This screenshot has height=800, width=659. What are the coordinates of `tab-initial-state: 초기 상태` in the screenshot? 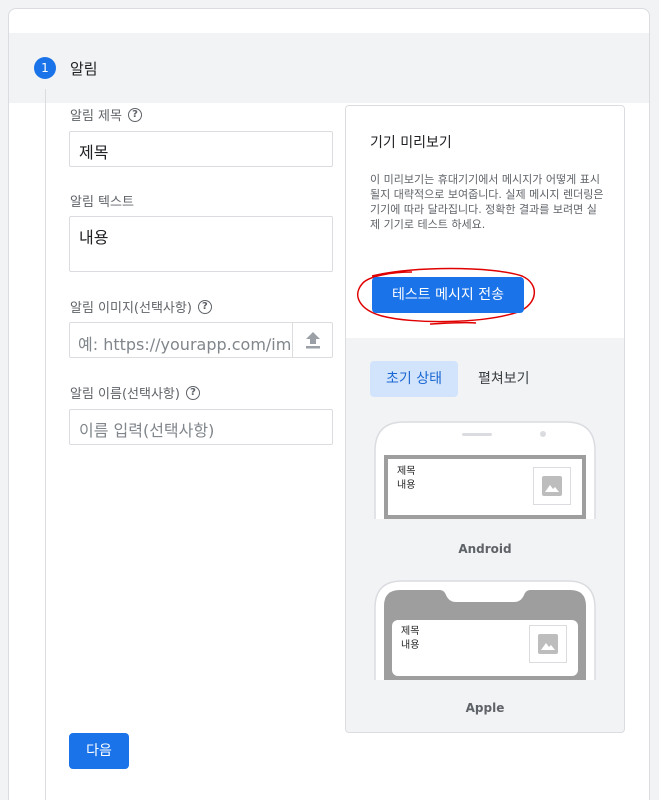 It's located at (414, 379).